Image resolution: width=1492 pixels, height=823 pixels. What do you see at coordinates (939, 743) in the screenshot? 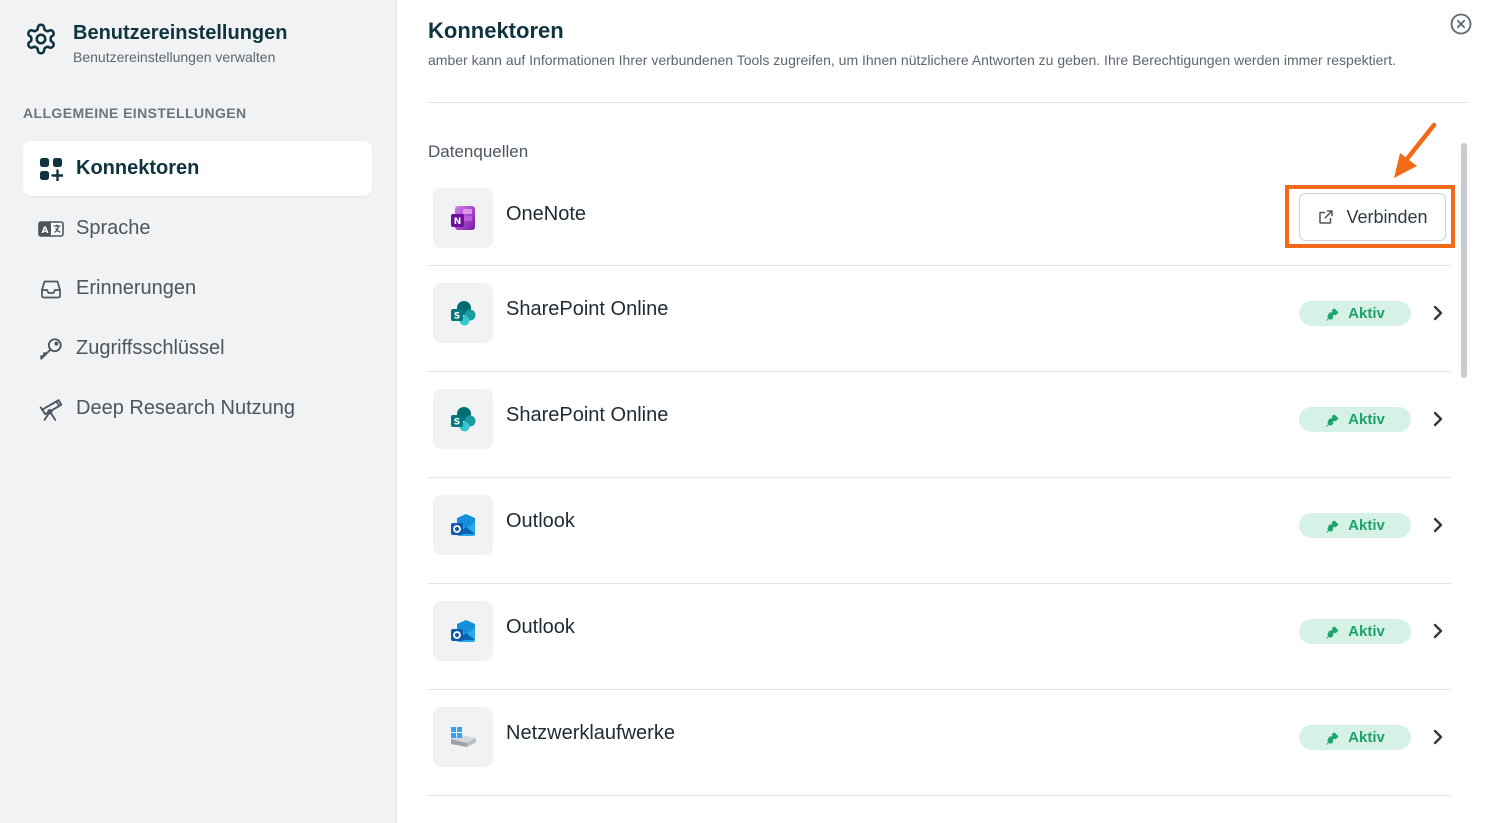
I see `connector-row: Netzwerklaufwerke Aktiv` at bounding box center [939, 743].